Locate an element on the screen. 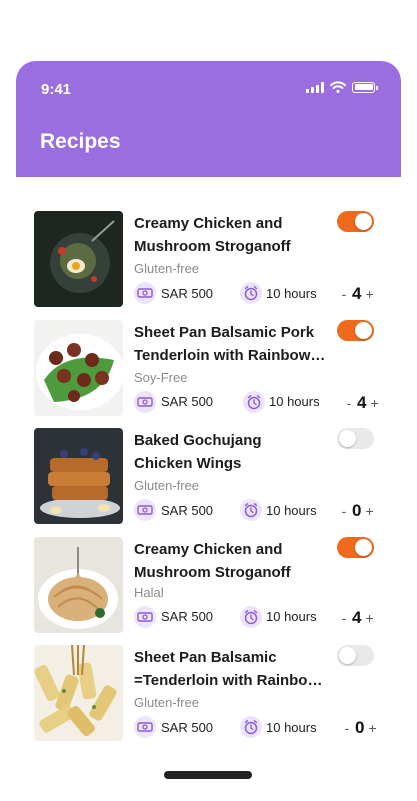  recipe-title: Chicken Wings is located at coordinates (188, 463).